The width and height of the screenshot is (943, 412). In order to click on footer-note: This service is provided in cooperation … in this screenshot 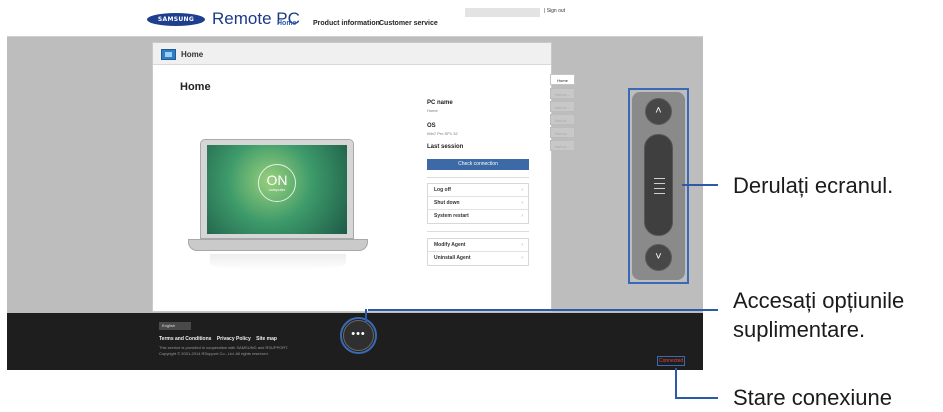, I will do `click(224, 347)`.